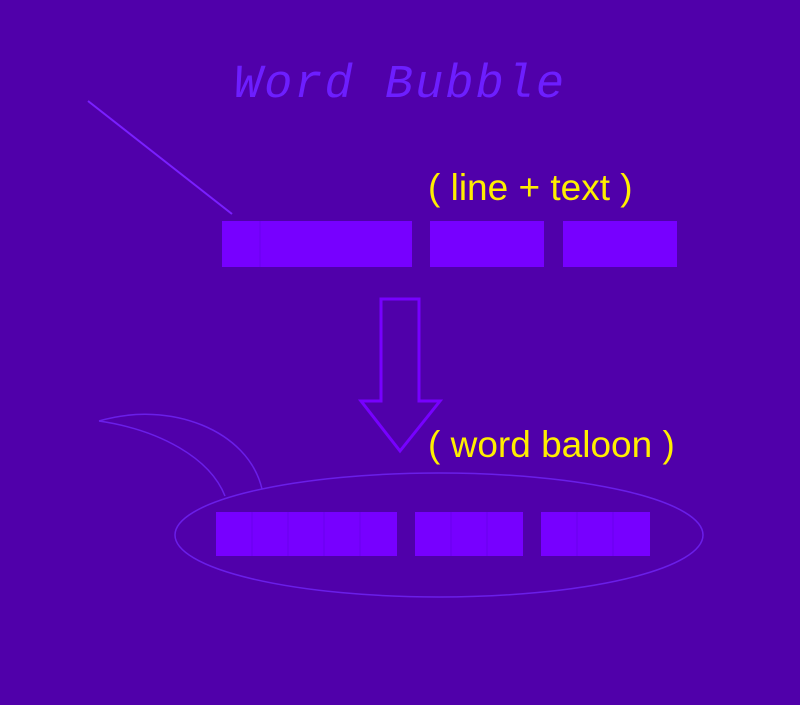 The image size is (800, 705). I want to click on top-word-blocks, so click(449, 244).